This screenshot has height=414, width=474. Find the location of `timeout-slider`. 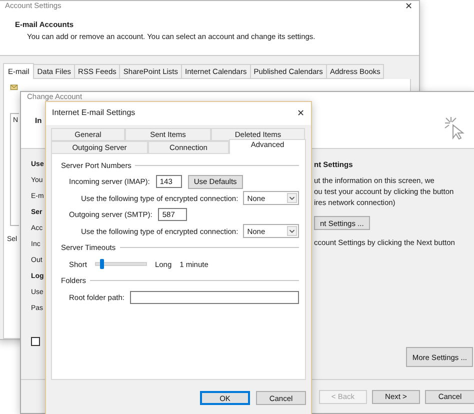

timeout-slider is located at coordinates (120, 264).